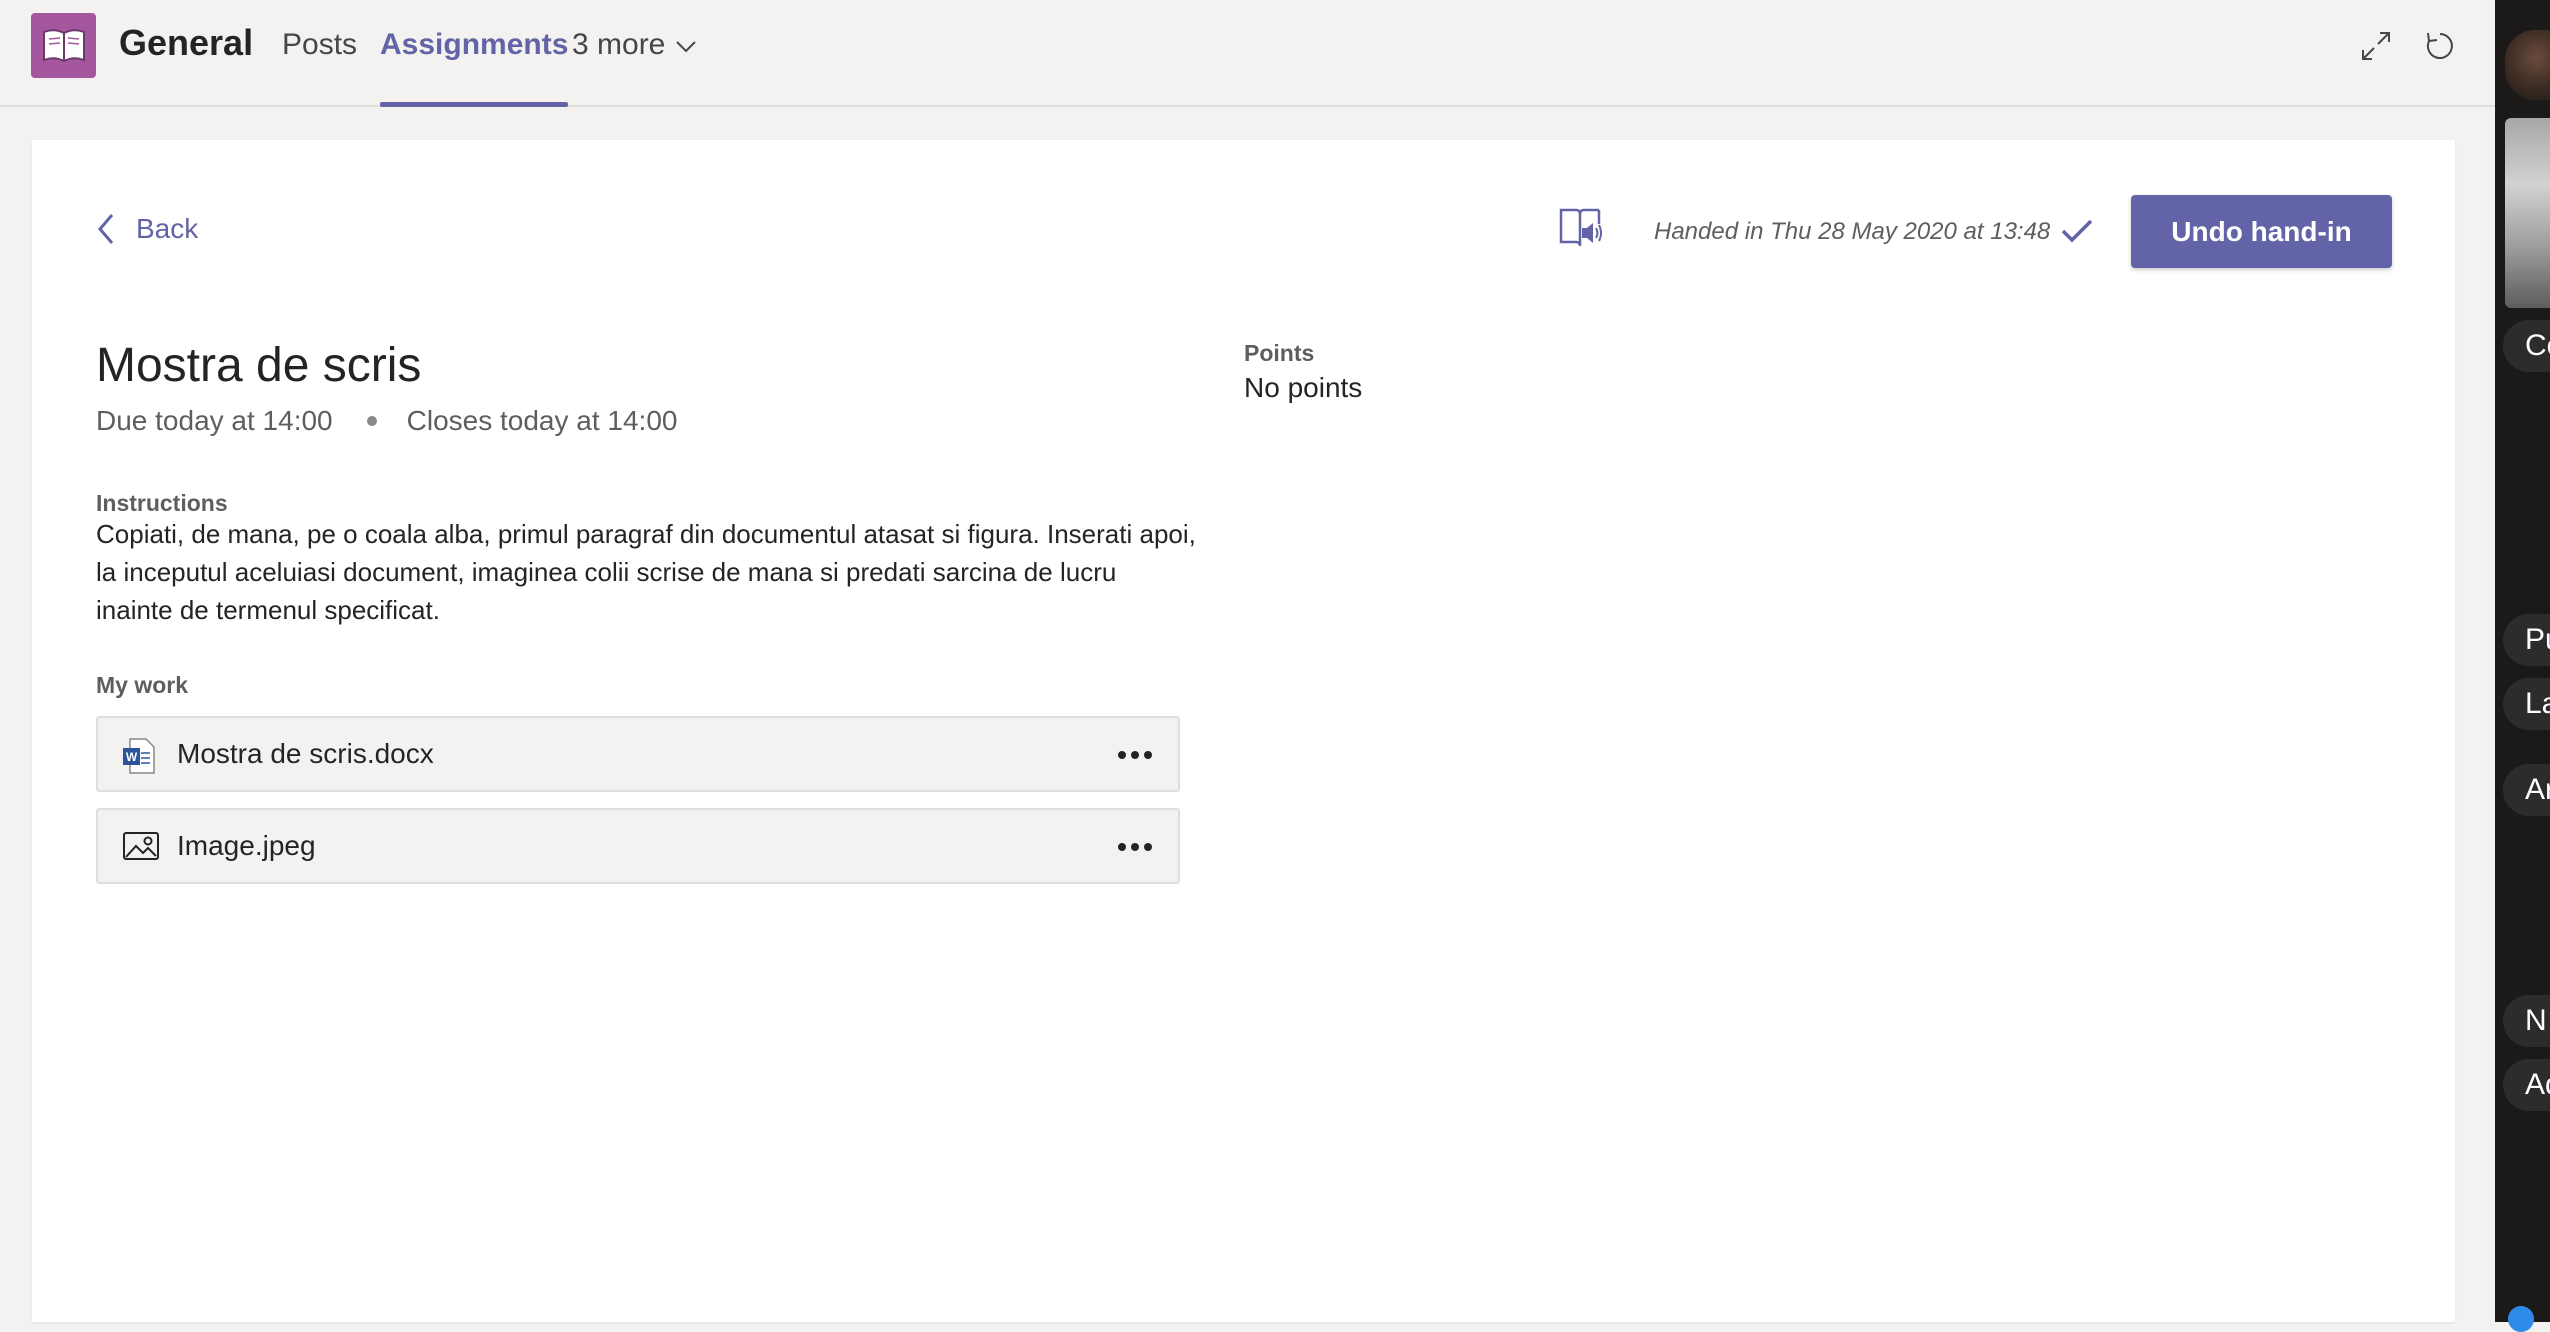 The image size is (2550, 1332). What do you see at coordinates (371, 421) in the screenshot?
I see `separator-dot` at bounding box center [371, 421].